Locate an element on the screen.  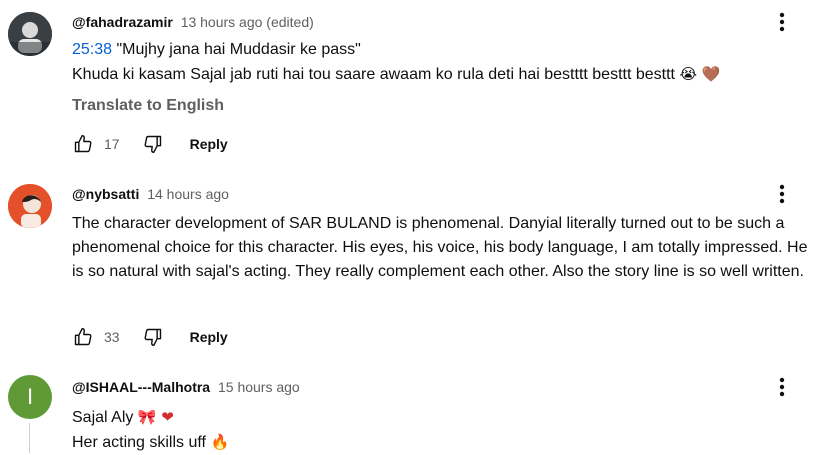
avatar: I is located at coordinates (30, 397).